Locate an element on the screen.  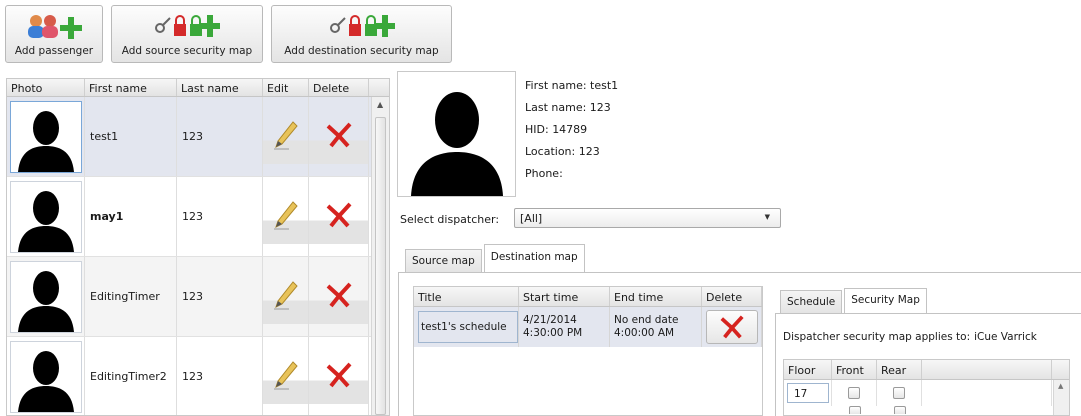
detail-first-name: First name: test1 is located at coordinates (572, 85).